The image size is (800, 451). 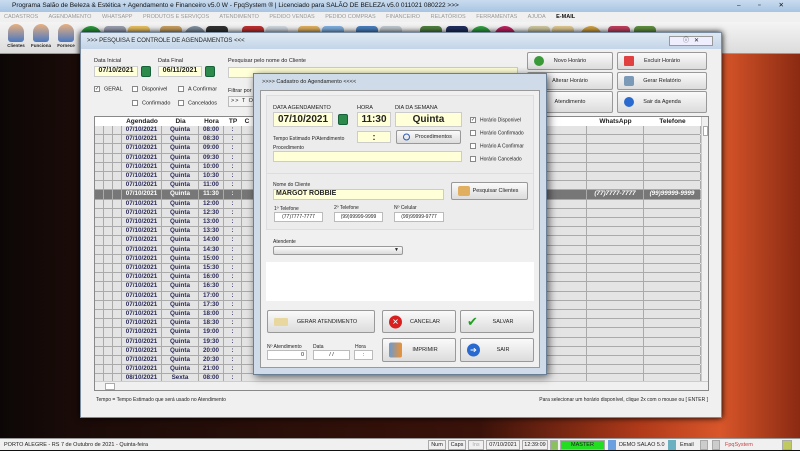 What do you see at coordinates (615, 121) in the screenshot?
I see `col-whatsapp: WhatsApp` at bounding box center [615, 121].